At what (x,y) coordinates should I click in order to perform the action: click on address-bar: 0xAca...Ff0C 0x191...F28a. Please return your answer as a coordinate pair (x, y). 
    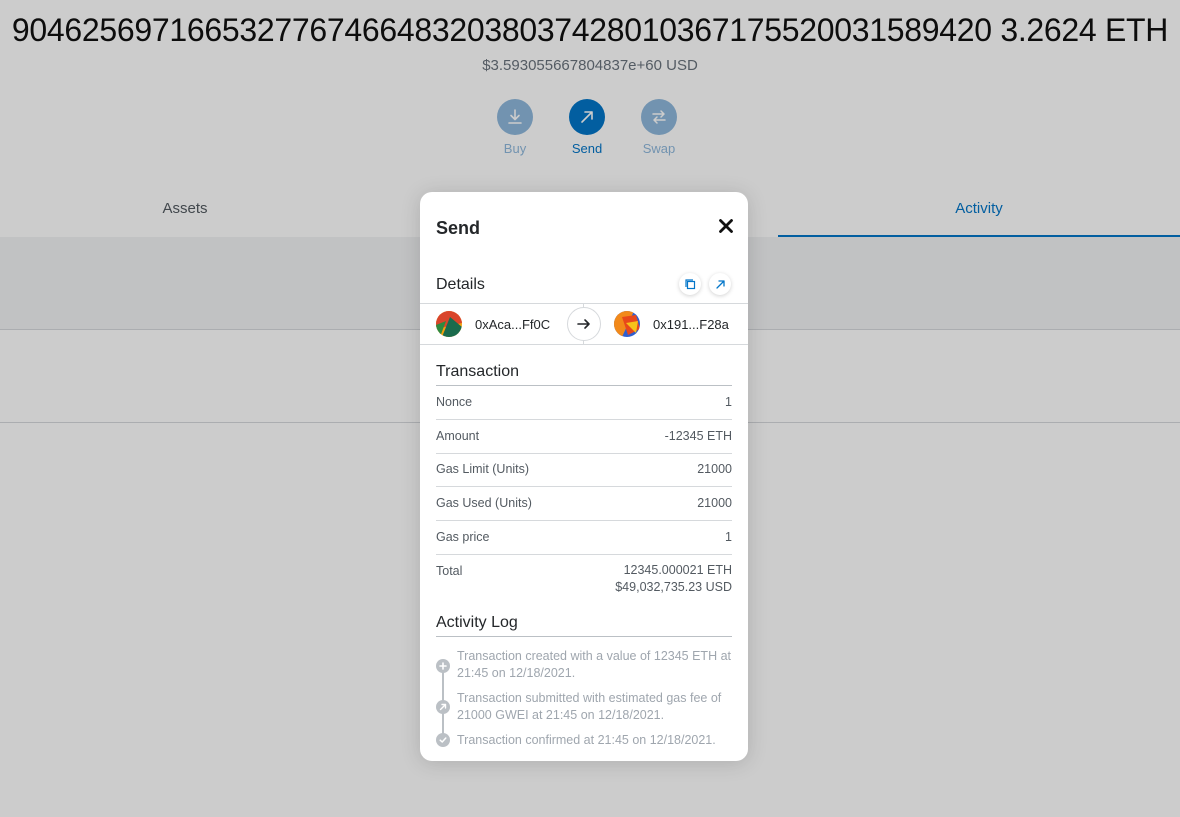
    Looking at the image, I should click on (584, 324).